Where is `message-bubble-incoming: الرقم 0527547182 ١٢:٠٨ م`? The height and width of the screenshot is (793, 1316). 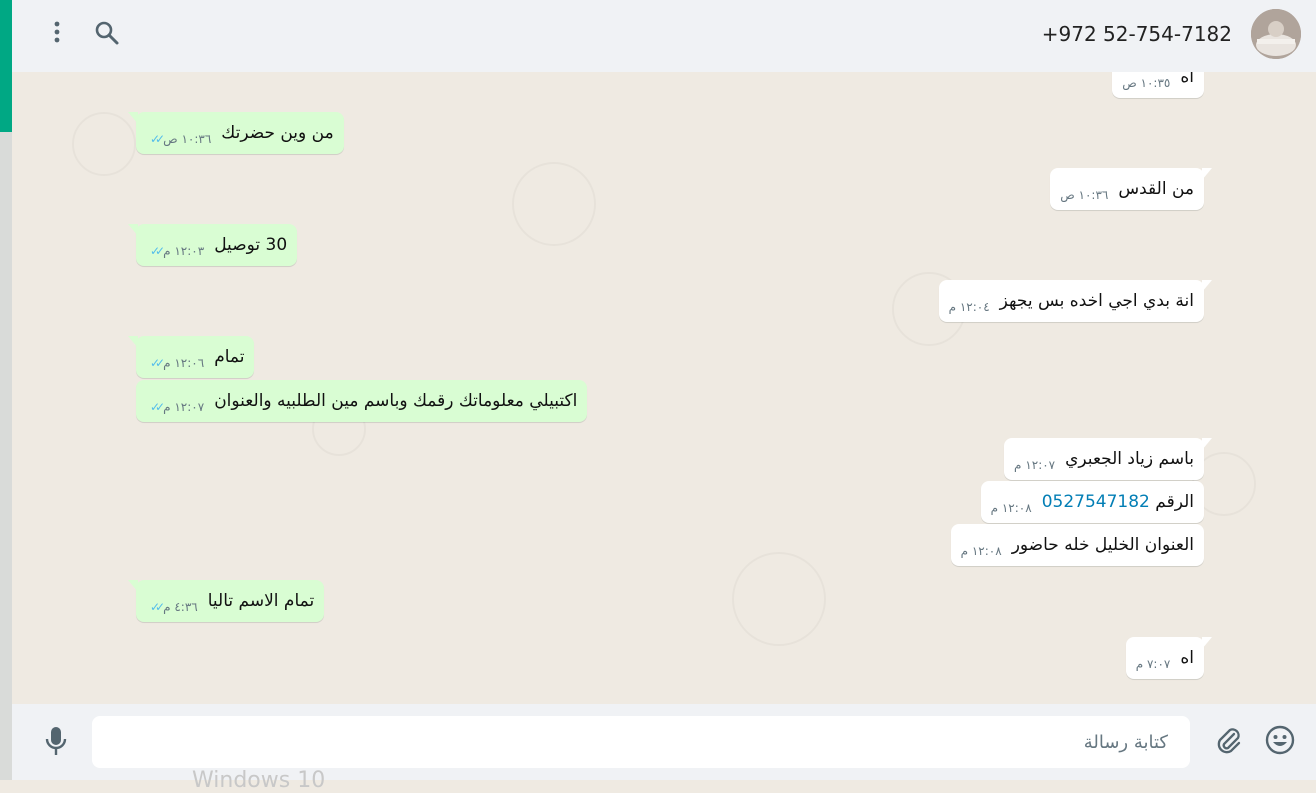 message-bubble-incoming: الرقم 0527547182 ١٢:٠٨ م is located at coordinates (1092, 502).